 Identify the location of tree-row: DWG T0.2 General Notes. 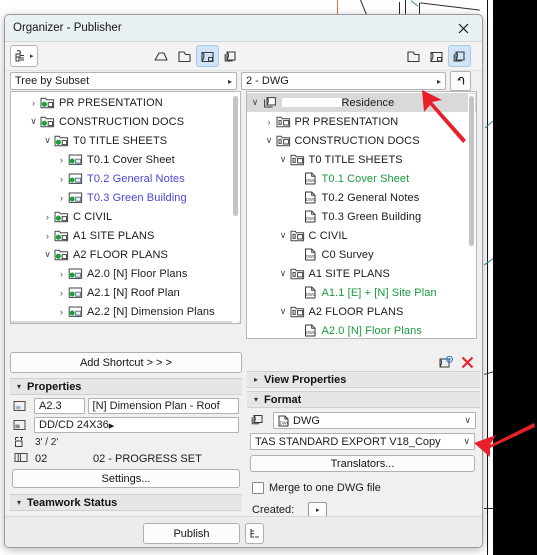
(362, 197).